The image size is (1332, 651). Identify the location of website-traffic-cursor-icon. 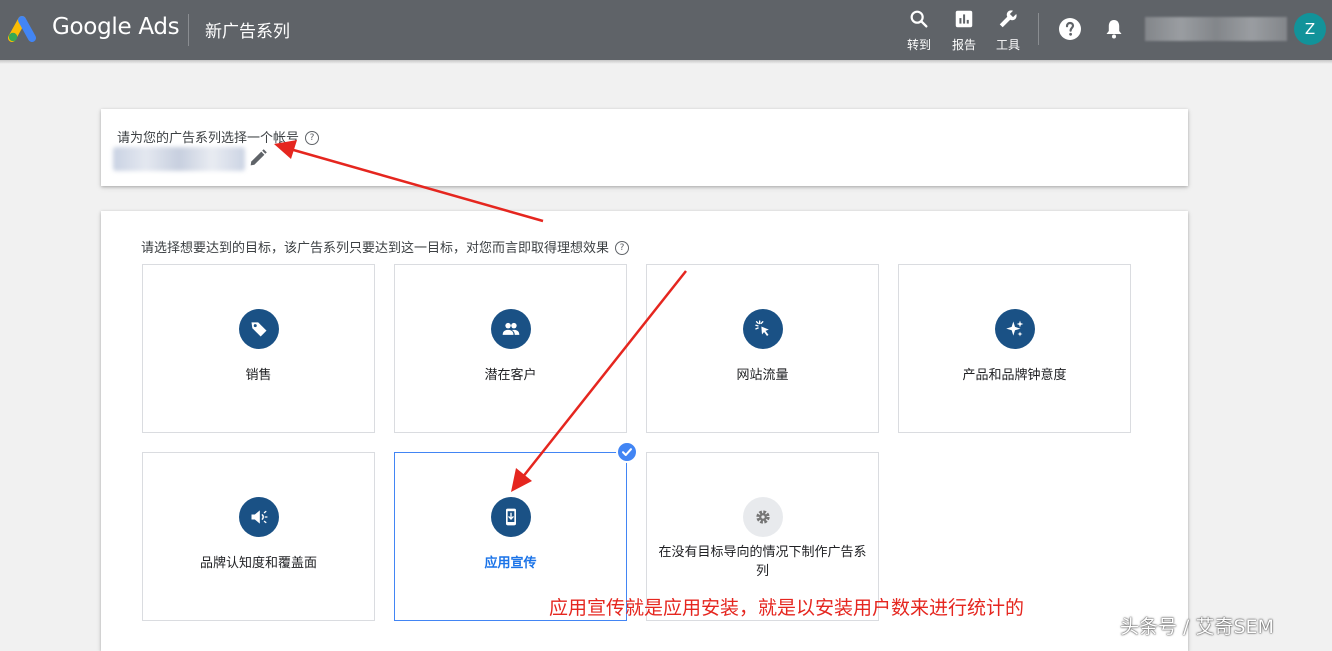
(763, 329).